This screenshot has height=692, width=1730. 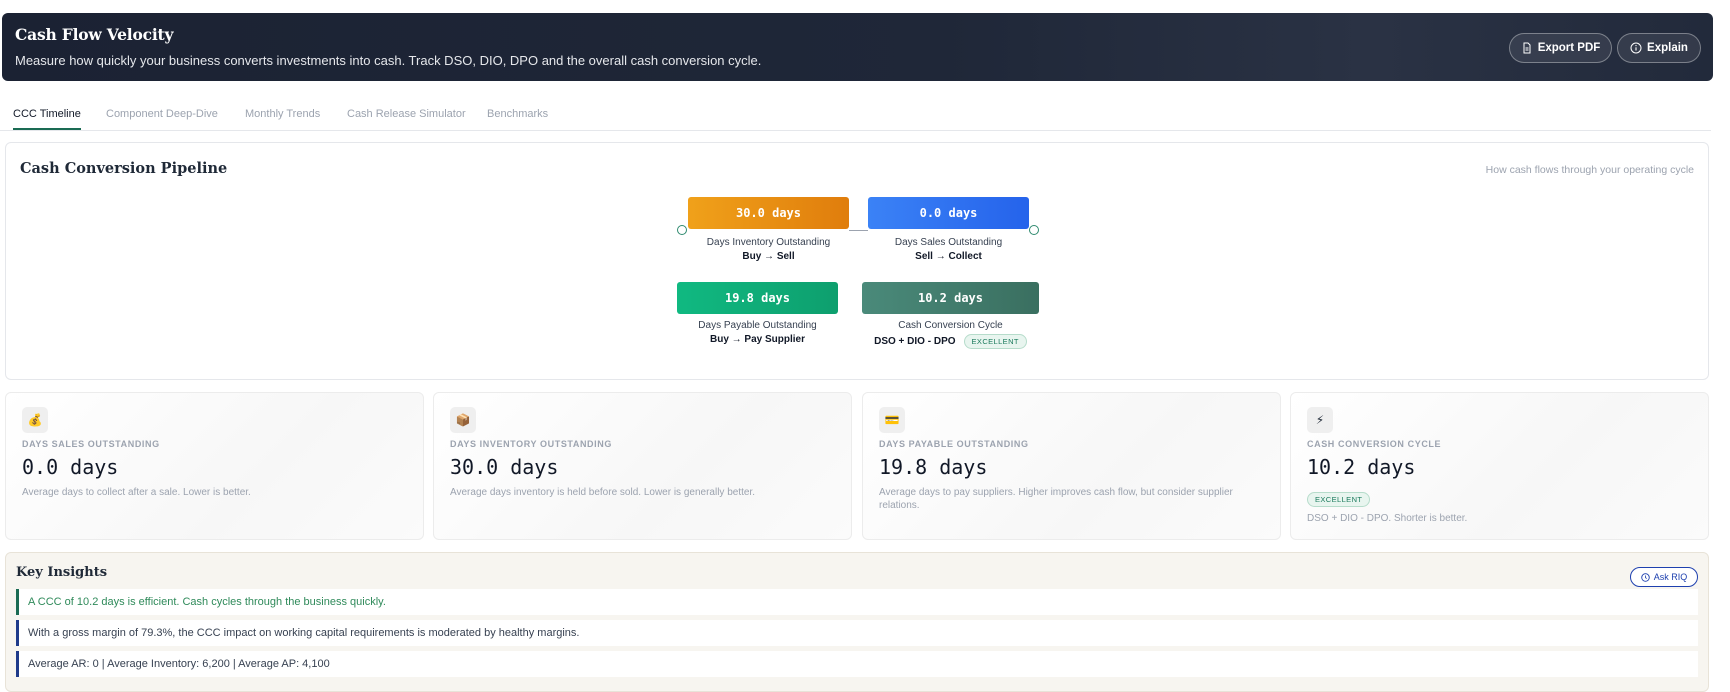 I want to click on dso-label: Days Sales Outstanding, so click(x=948, y=242).